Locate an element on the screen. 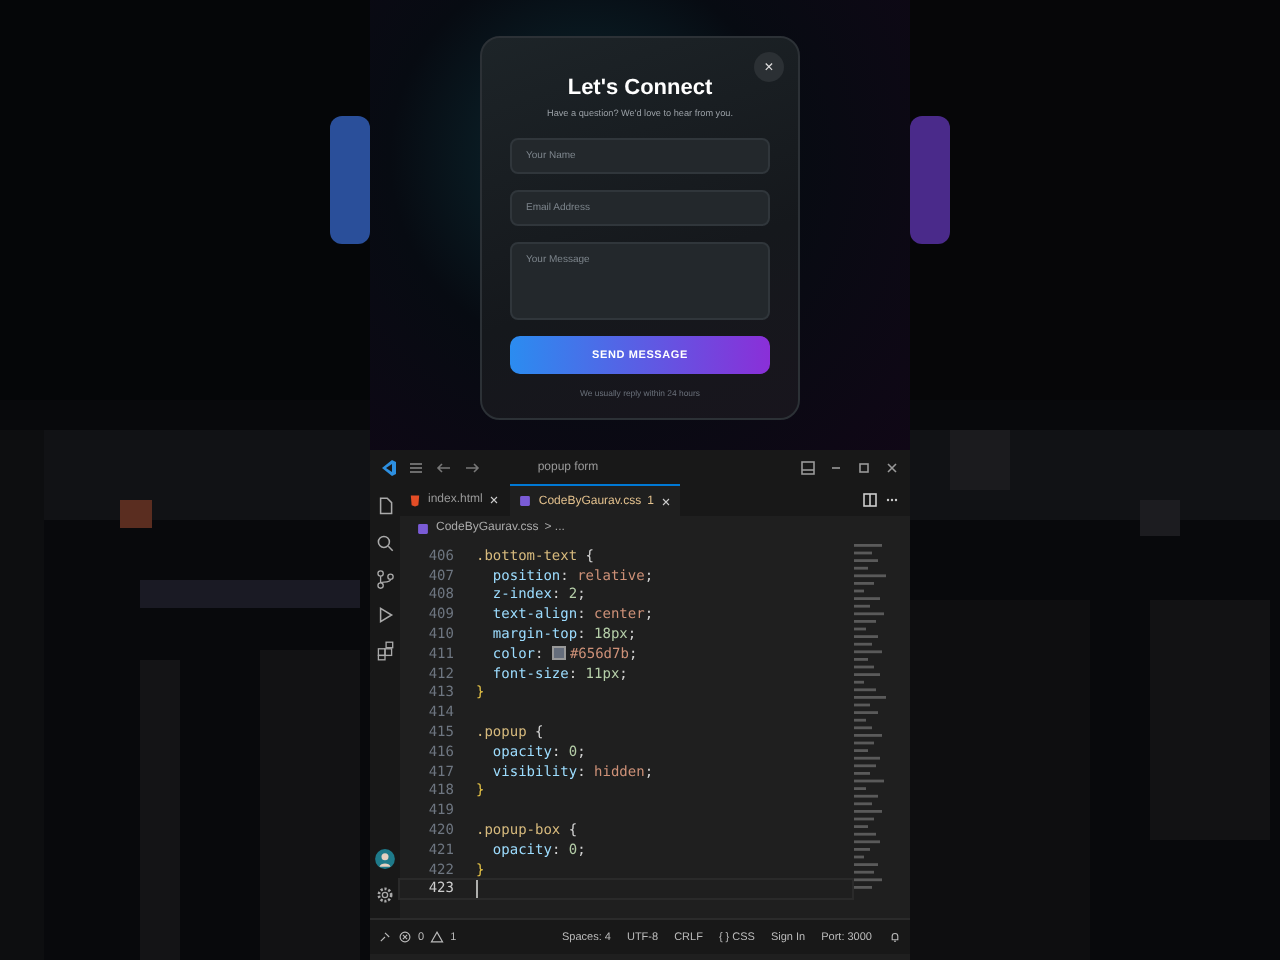  settings-icon is located at coordinates (385, 895).